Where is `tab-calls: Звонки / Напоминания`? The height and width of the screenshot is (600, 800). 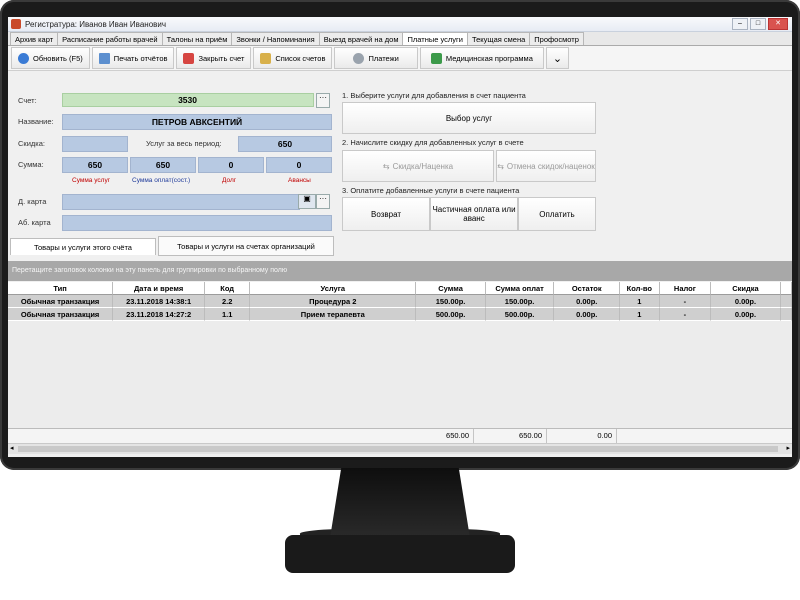 tab-calls: Звонки / Напоминания is located at coordinates (275, 38).